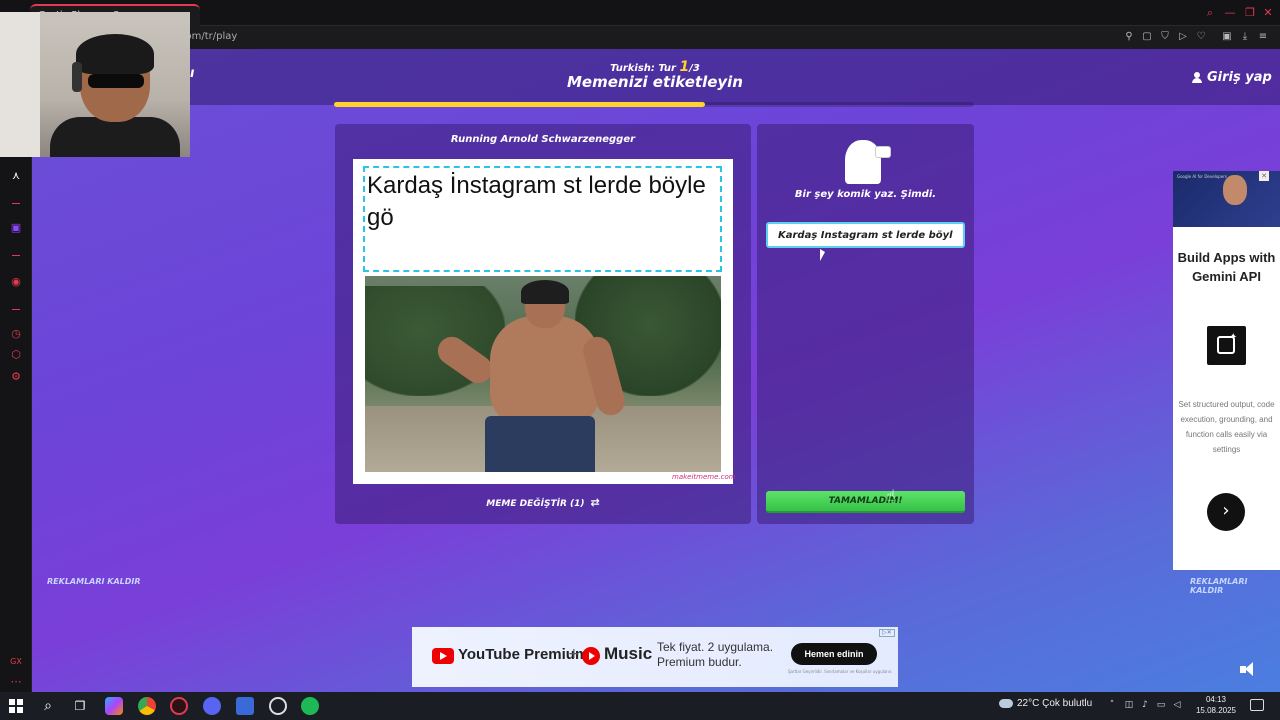 Image resolution: width=1280 pixels, height=720 pixels. What do you see at coordinates (1147, 37) in the screenshot?
I see `screenshot-icon: ▢` at bounding box center [1147, 37].